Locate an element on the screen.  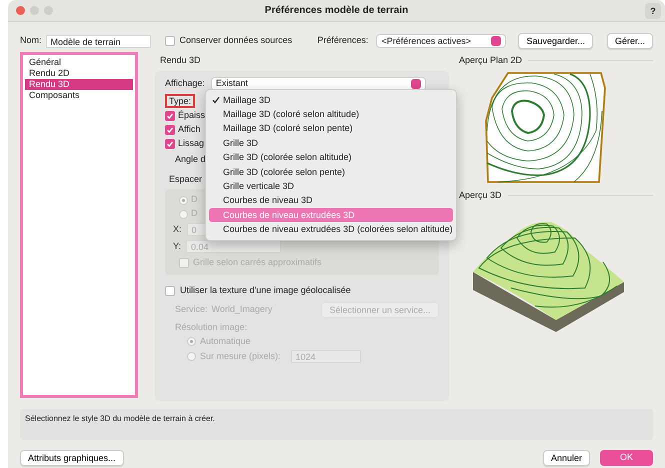
menu-item: Grille 3D is located at coordinates (331, 143).